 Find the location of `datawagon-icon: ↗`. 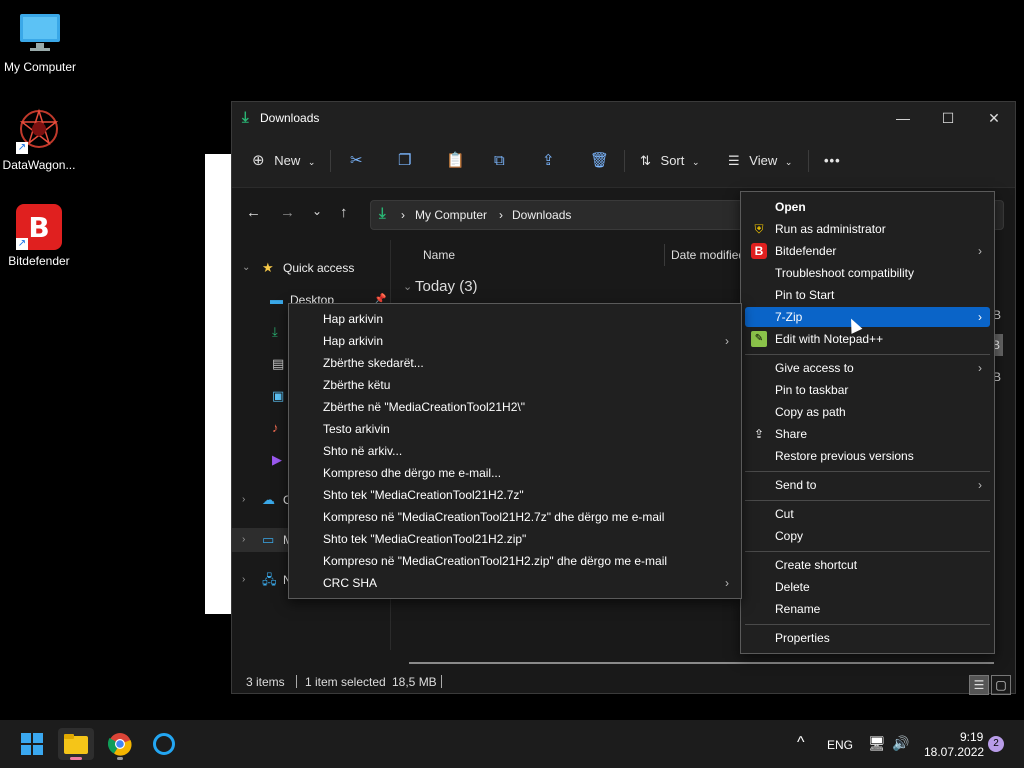

datawagon-icon: ↗ is located at coordinates (39, 131).